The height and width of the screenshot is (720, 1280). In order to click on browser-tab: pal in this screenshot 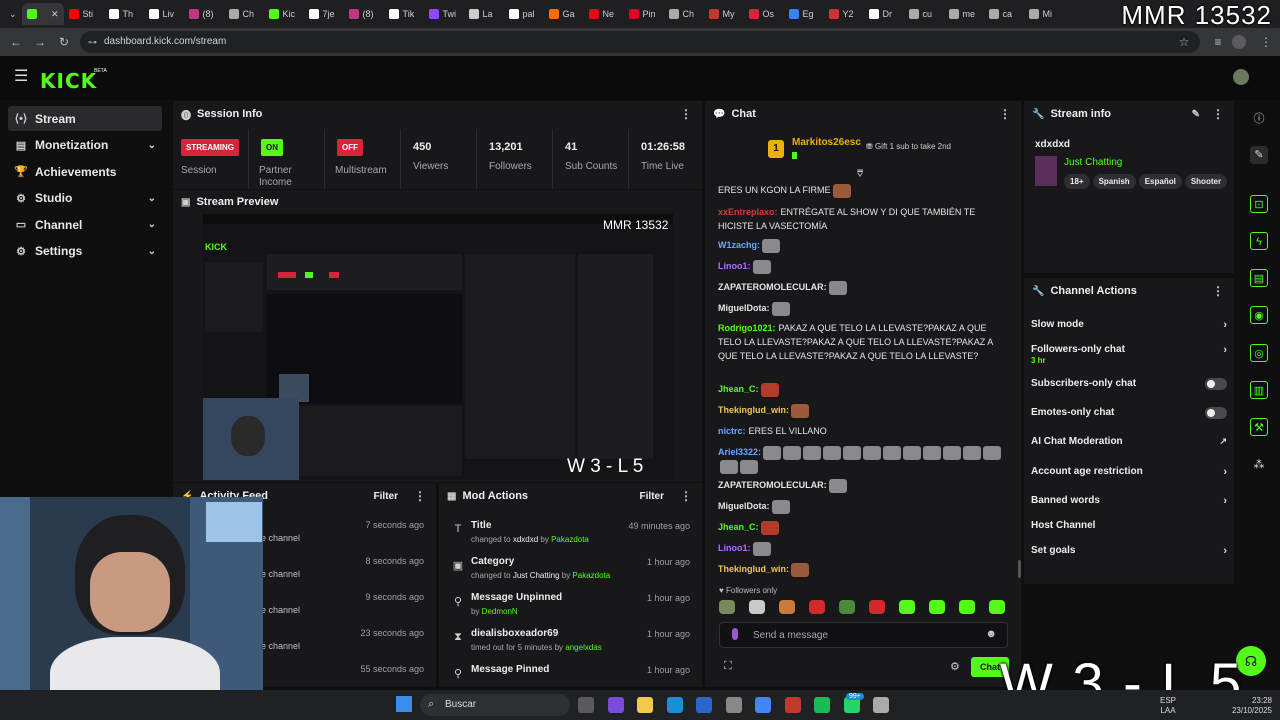, I will do `click(524, 14)`.